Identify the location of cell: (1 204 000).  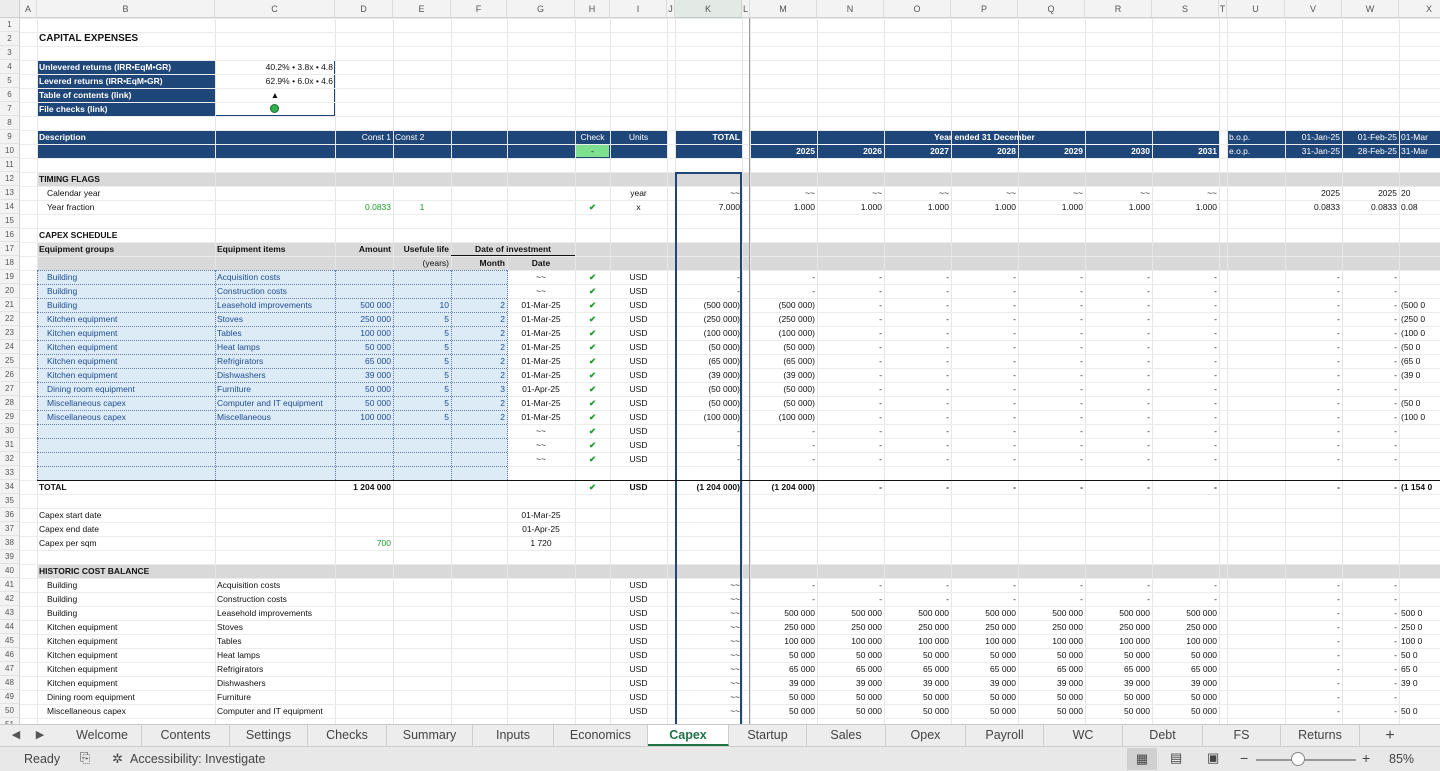
(783, 487).